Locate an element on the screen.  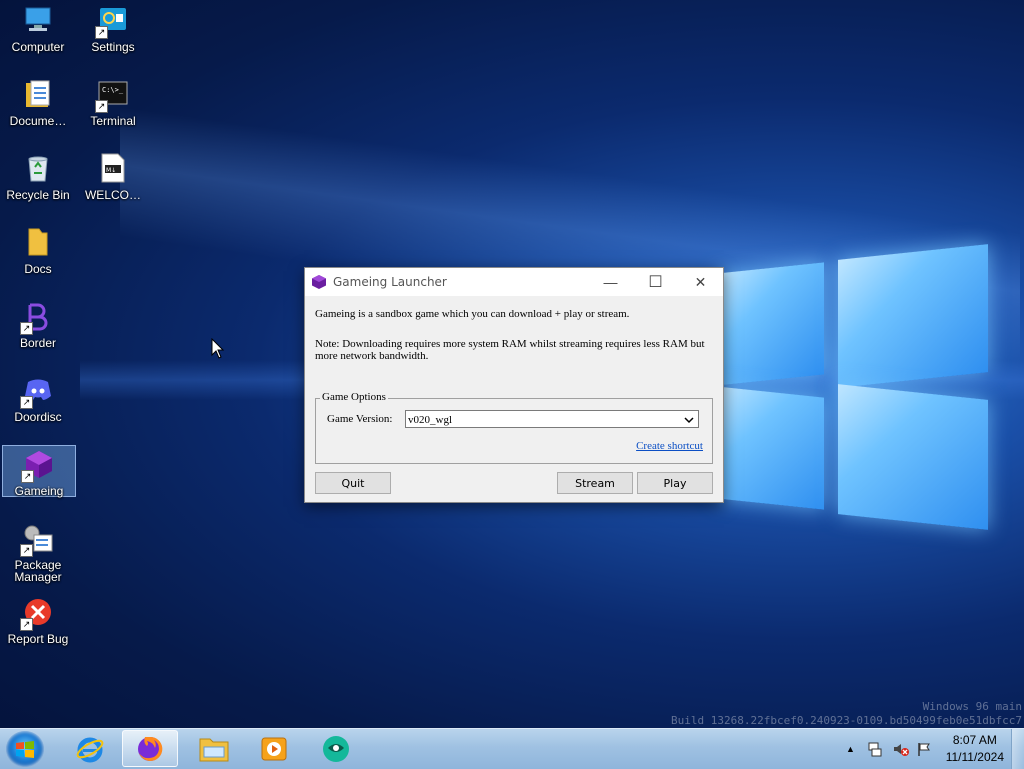
desktop-icon-computer: Computer is located at coordinates (38, 28).